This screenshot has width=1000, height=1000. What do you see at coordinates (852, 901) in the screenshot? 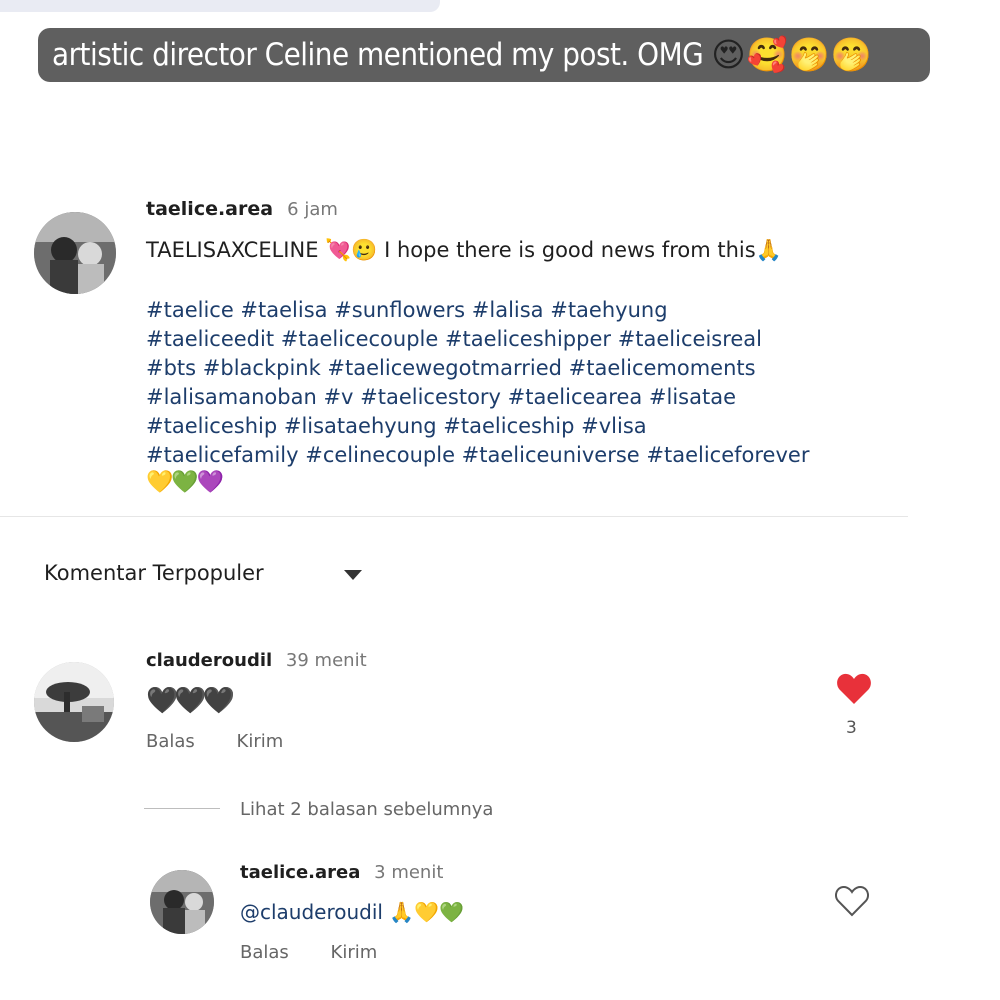
I see `heart-outline-icon` at bounding box center [852, 901].